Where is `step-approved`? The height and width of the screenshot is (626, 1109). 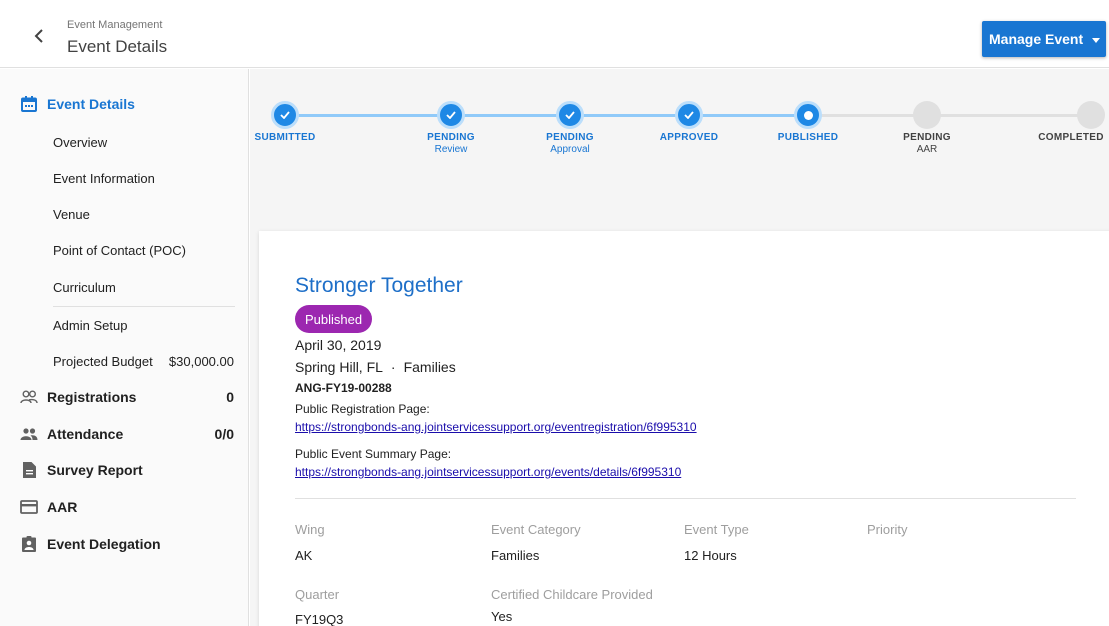 step-approved is located at coordinates (689, 115).